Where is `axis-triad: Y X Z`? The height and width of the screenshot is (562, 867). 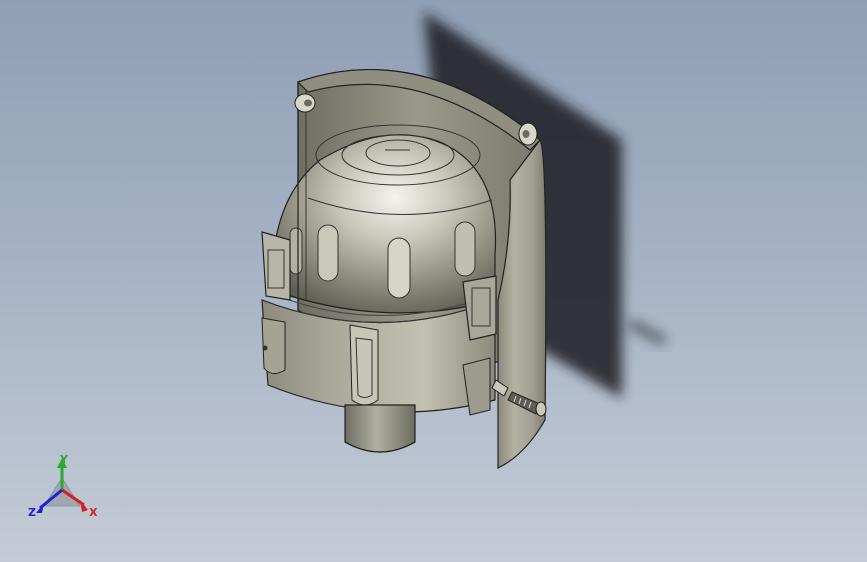 axis-triad: Y X Z is located at coordinates (63, 486).